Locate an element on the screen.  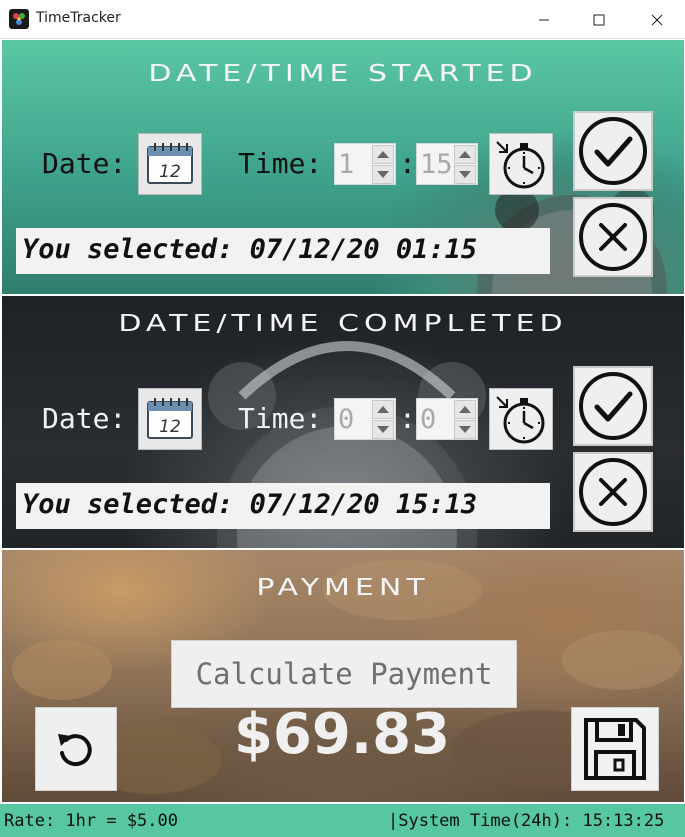
started-minute-down-button is located at coordinates (465, 174).